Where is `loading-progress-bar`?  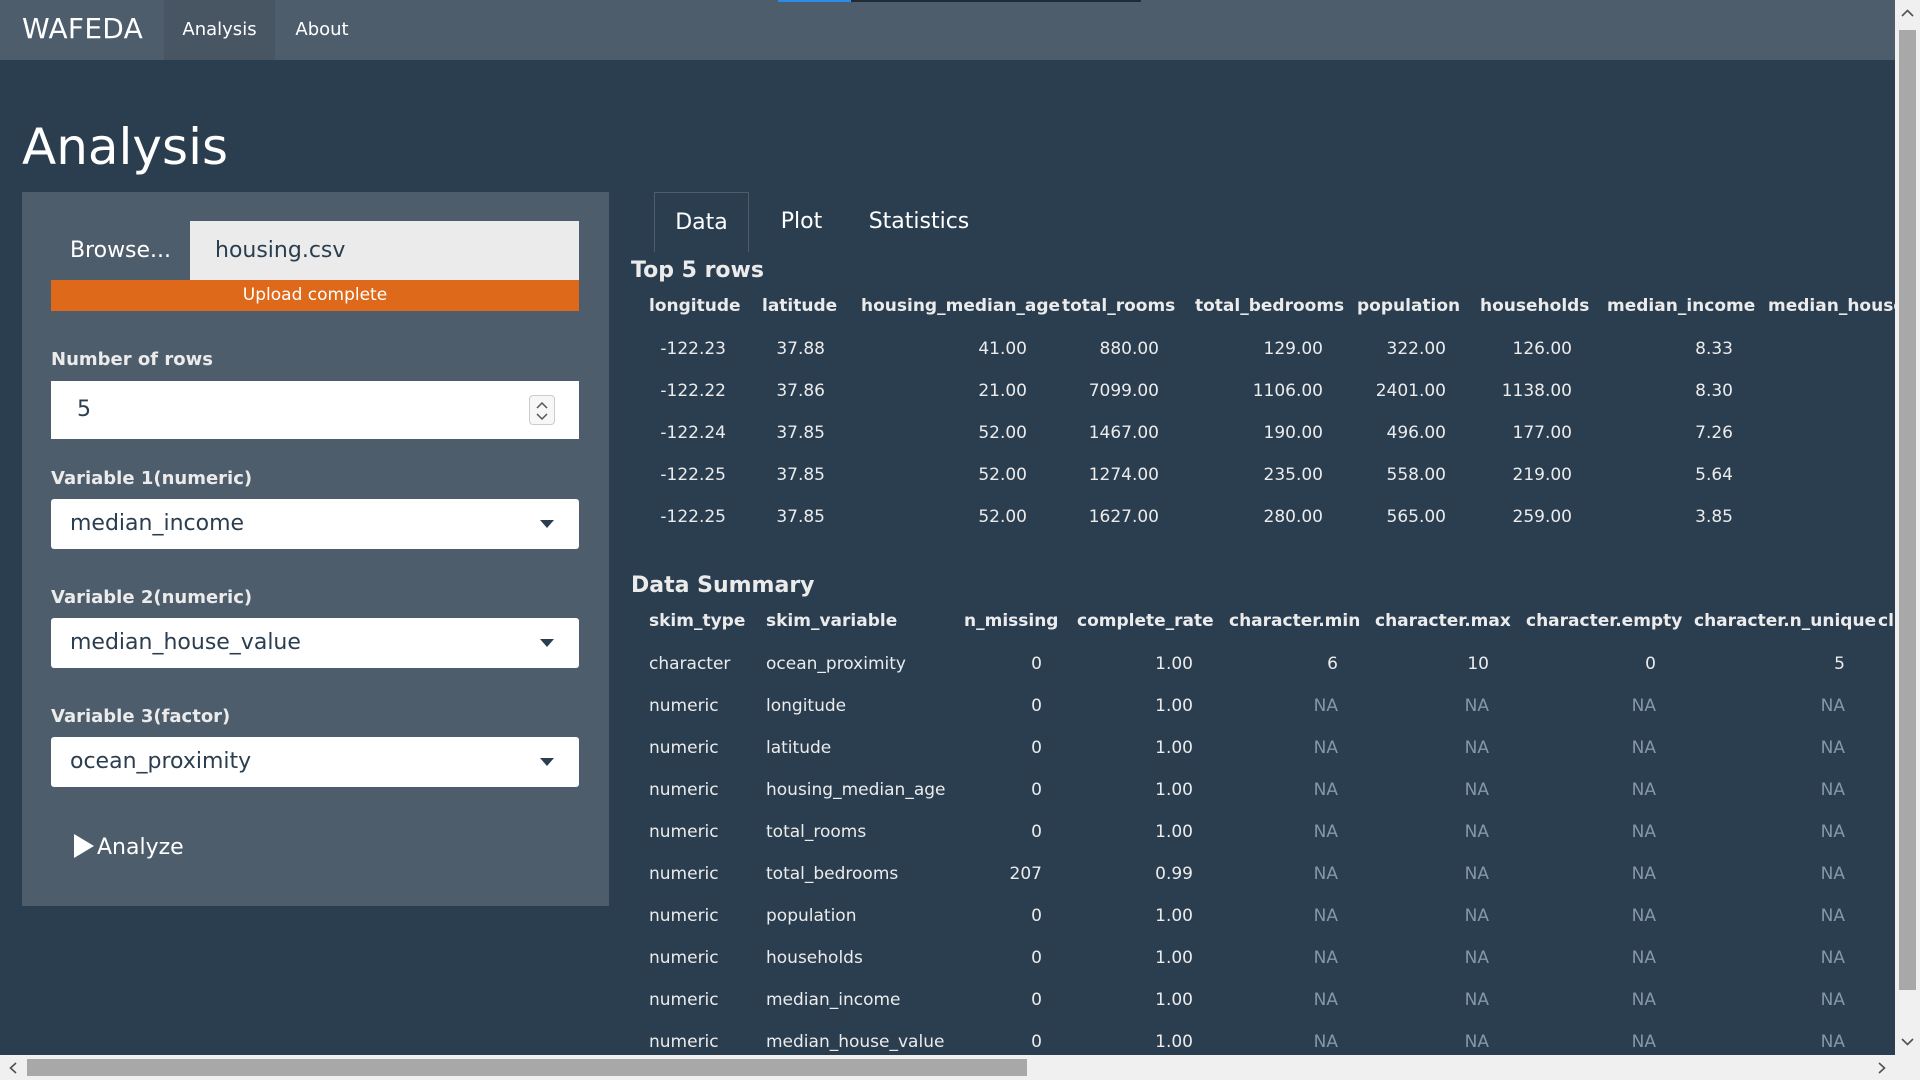
loading-progress-bar is located at coordinates (959, 1).